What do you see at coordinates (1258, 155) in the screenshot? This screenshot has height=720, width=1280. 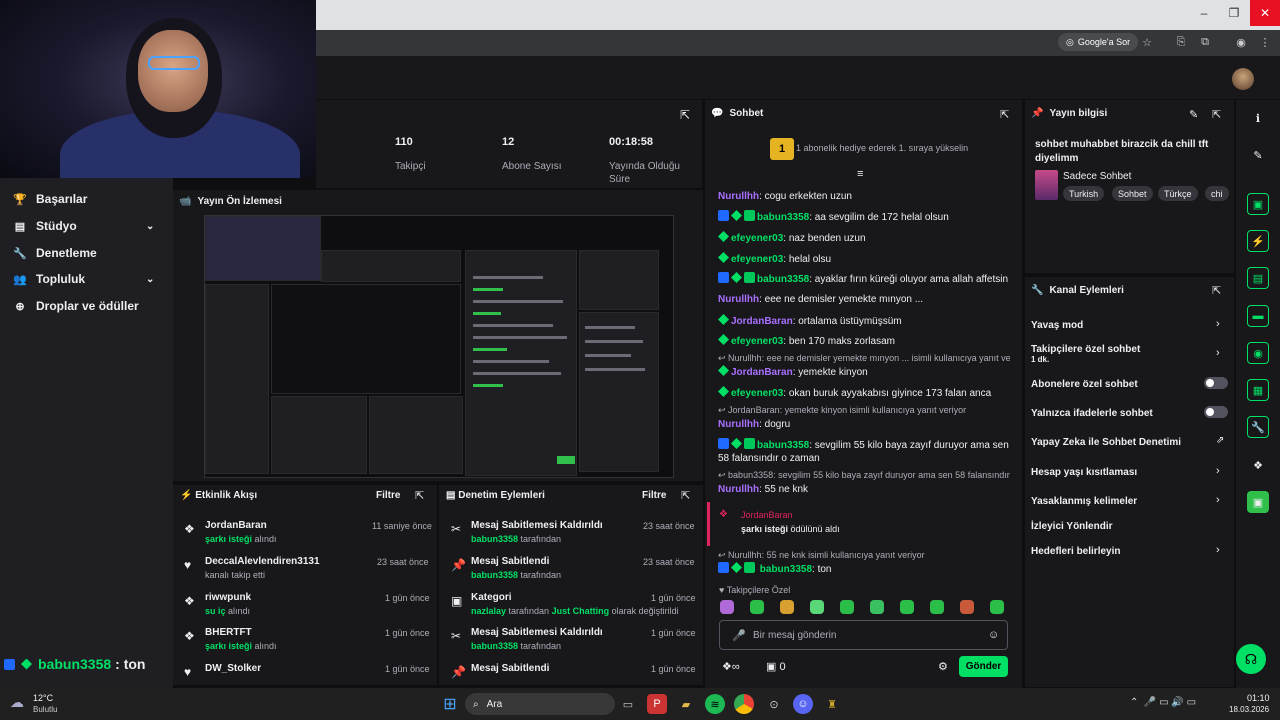 I see `edit-icon: ✎` at bounding box center [1258, 155].